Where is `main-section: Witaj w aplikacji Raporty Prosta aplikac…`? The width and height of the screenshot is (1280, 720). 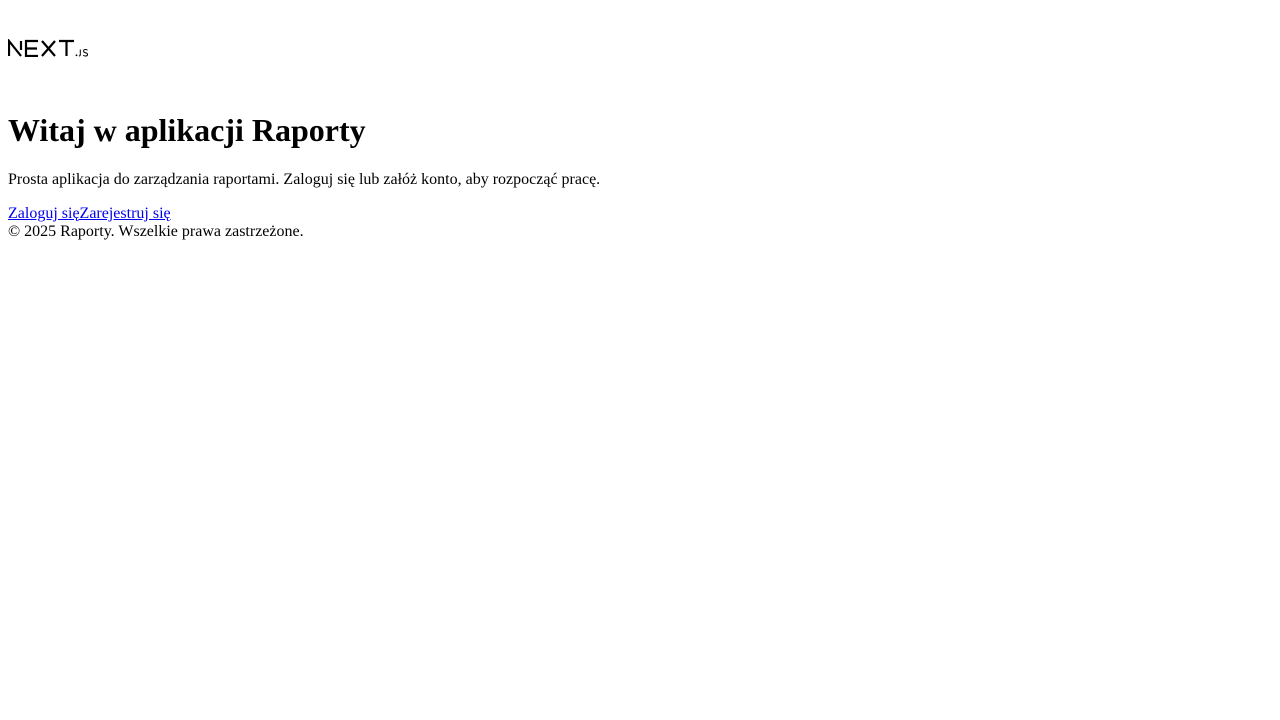
main-section: Witaj w aplikacji Raporty Prosta aplikac… is located at coordinates (608, 148).